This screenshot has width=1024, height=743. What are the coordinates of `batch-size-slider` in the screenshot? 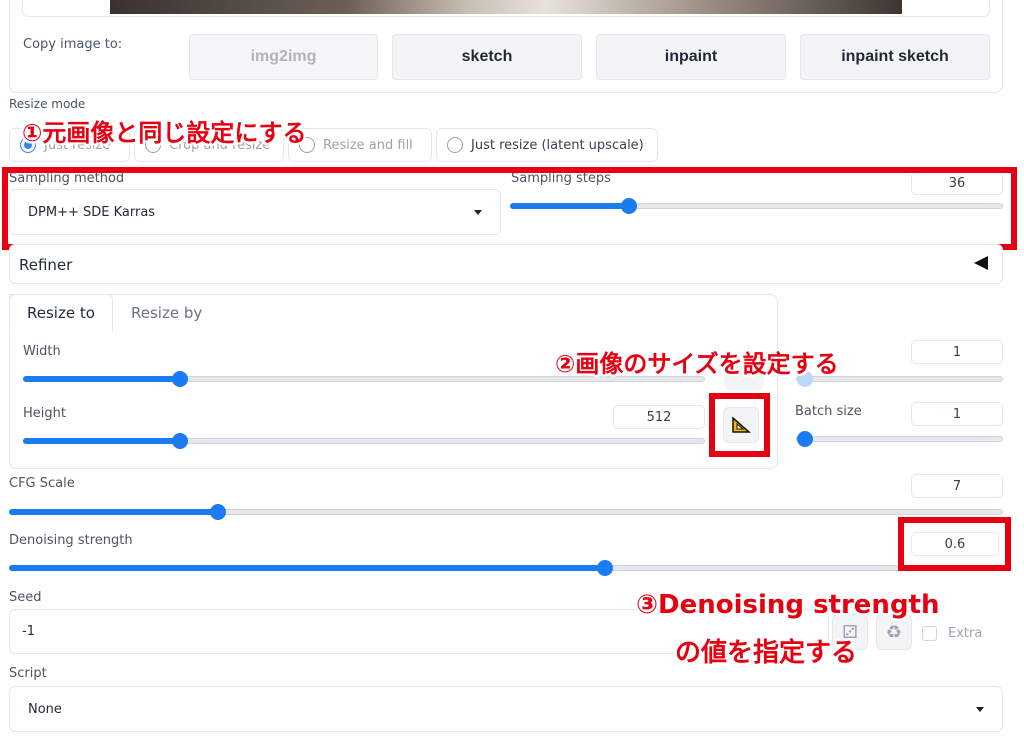 It's located at (899, 439).